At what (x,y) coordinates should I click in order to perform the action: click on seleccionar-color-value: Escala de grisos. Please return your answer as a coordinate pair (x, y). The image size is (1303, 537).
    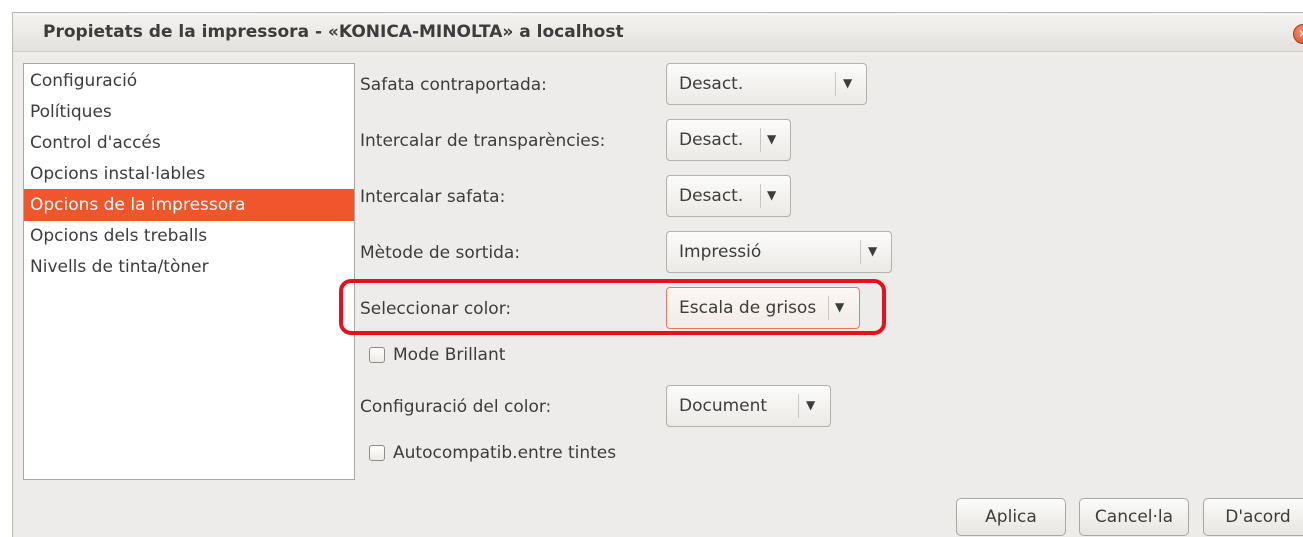
    Looking at the image, I should click on (748, 308).